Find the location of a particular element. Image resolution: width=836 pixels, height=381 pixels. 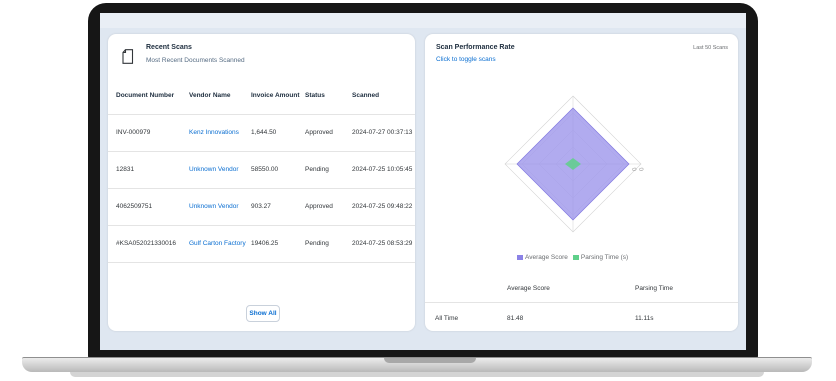

legend-item-average-score: Average Score is located at coordinates (542, 257).